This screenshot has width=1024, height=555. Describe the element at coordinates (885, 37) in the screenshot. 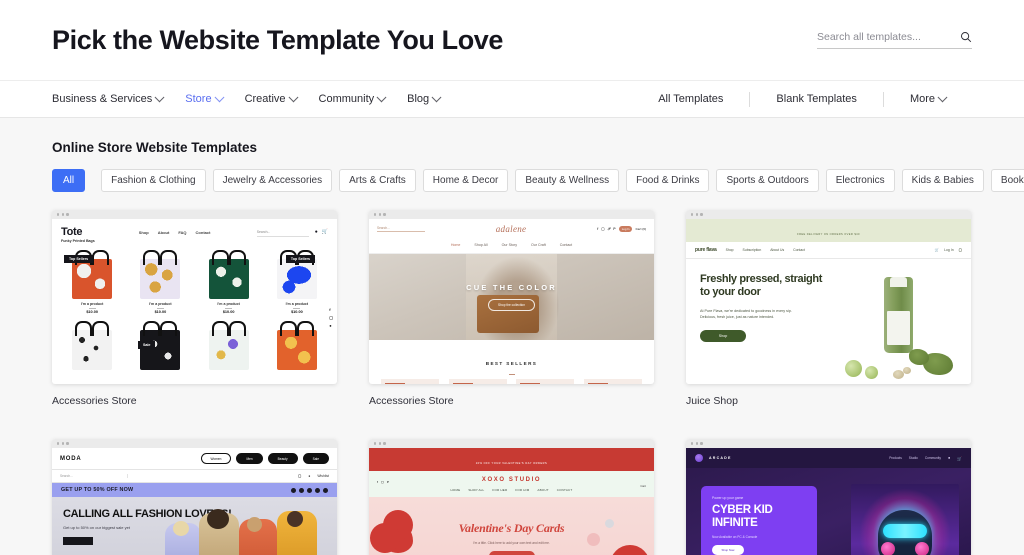

I see `search-input` at that location.